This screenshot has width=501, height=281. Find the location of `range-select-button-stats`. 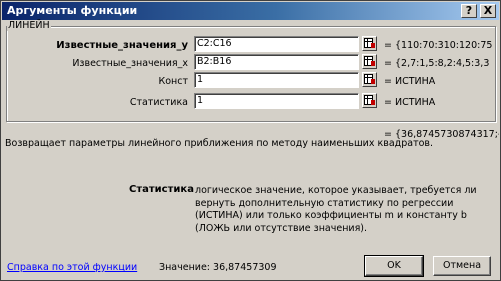

range-select-button-stats is located at coordinates (369, 100).